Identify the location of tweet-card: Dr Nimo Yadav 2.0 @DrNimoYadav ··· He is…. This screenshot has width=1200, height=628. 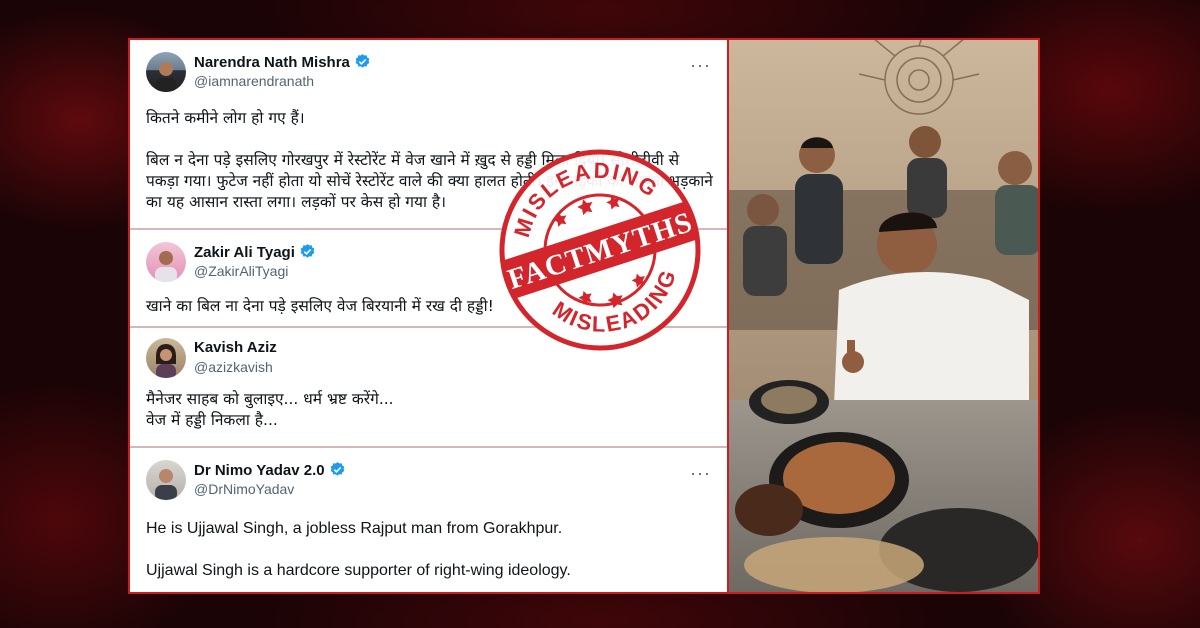
(428, 520).